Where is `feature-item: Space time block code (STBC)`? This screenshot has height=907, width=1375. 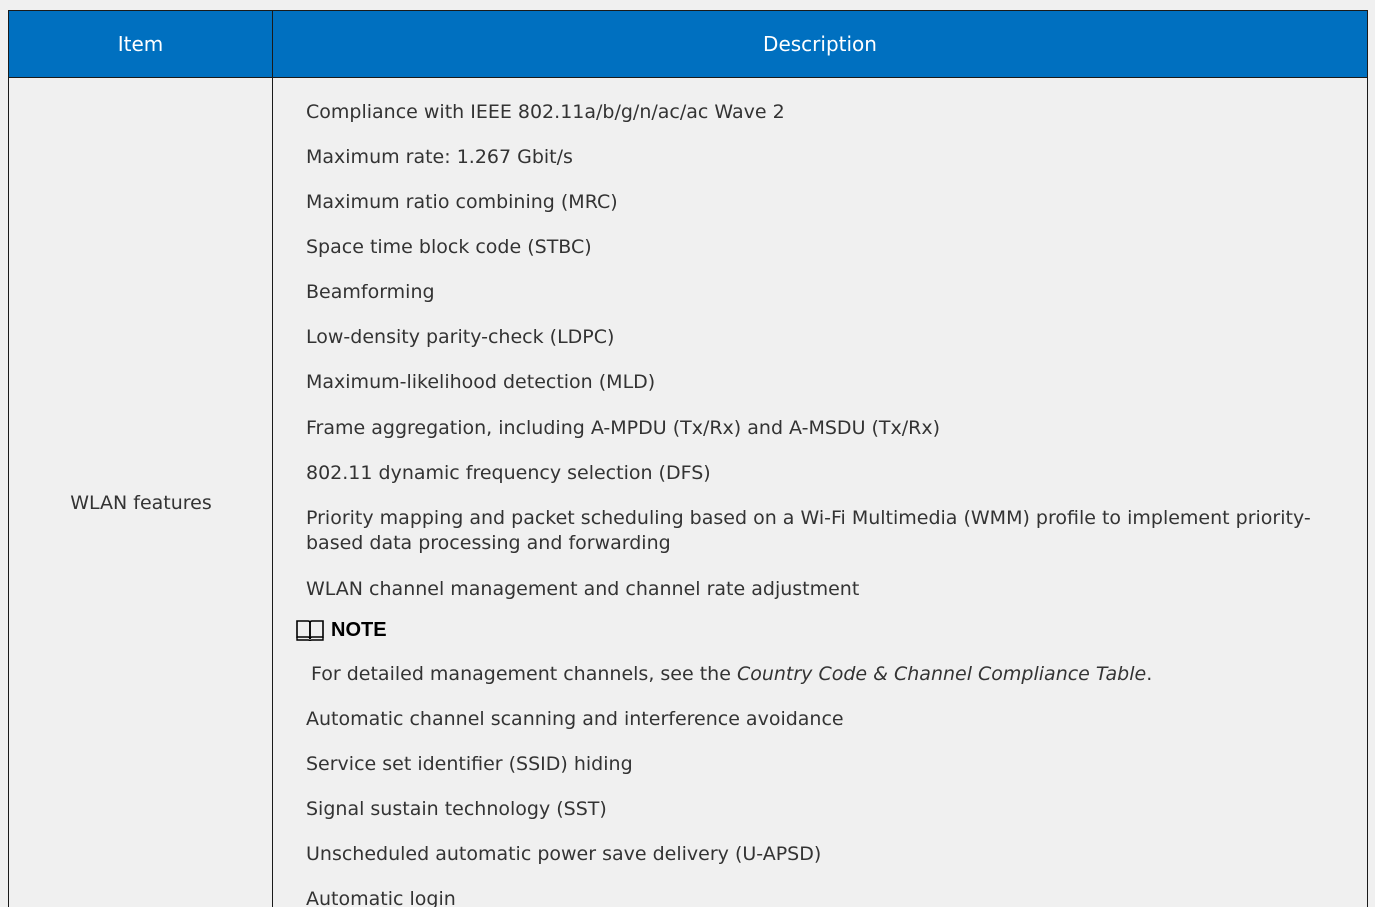 feature-item: Space time block code (STBC) is located at coordinates (449, 247).